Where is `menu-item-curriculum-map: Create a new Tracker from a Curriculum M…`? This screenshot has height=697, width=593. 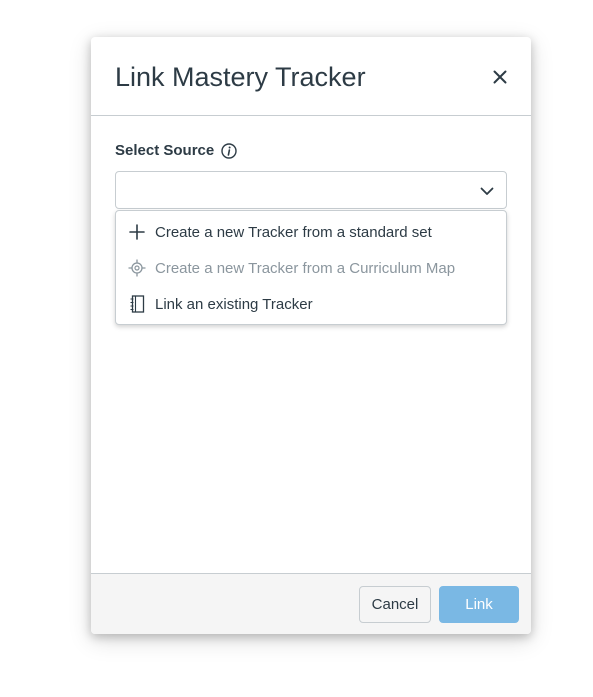 menu-item-curriculum-map: Create a new Tracker from a Curriculum M… is located at coordinates (311, 268).